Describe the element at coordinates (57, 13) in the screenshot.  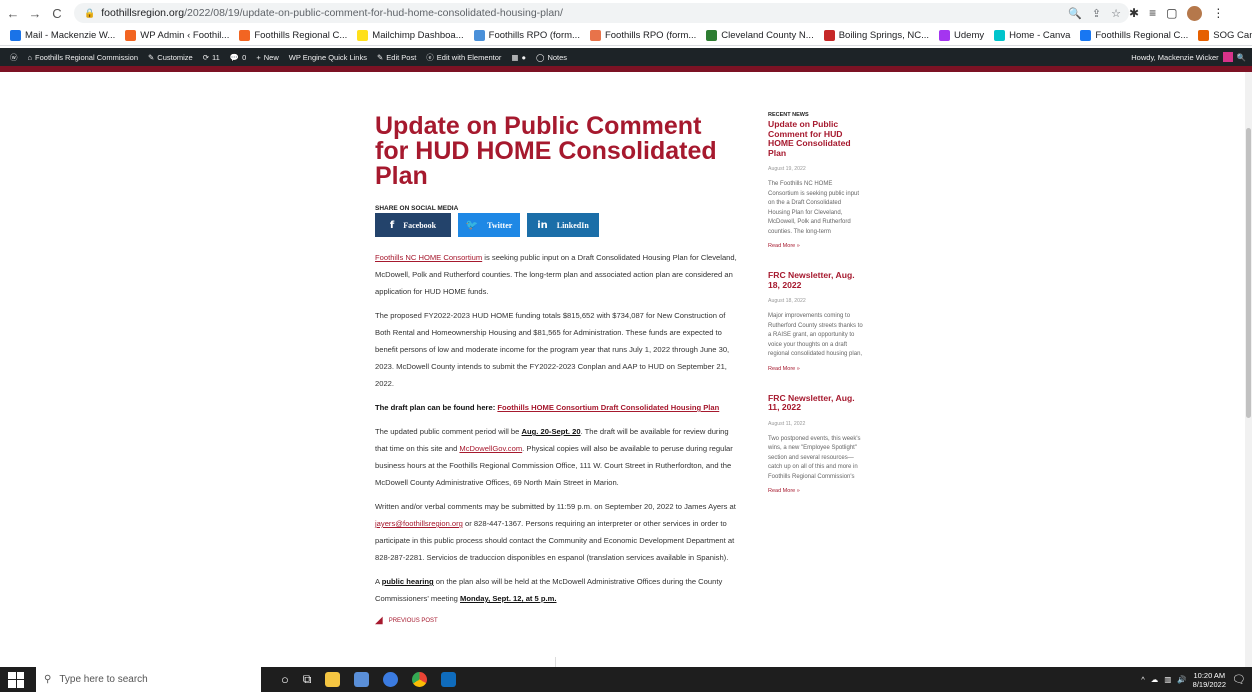
I see `reload-icon: C` at that location.